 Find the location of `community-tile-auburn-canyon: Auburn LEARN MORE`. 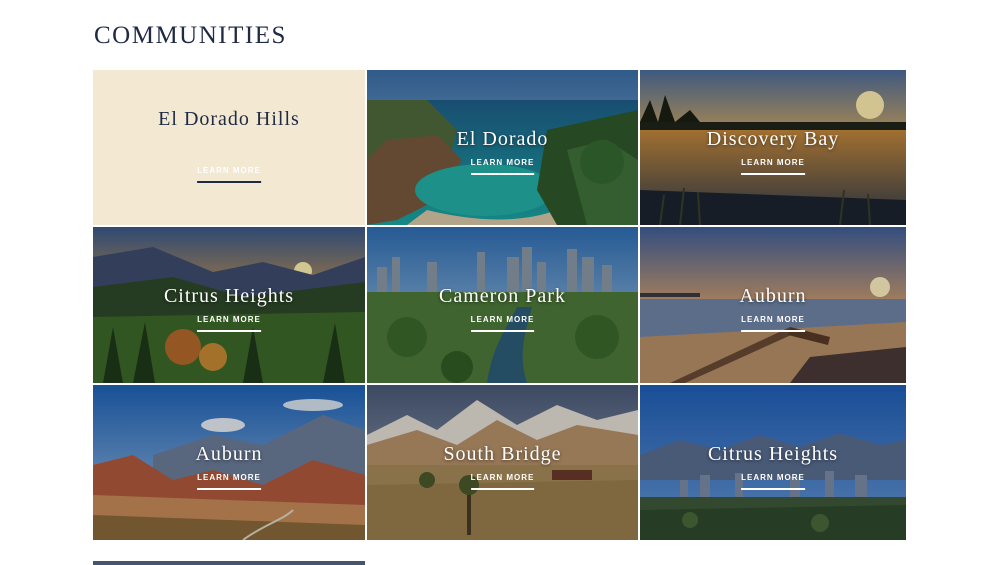

community-tile-auburn-canyon: Auburn LEARN MORE is located at coordinates (229, 462).